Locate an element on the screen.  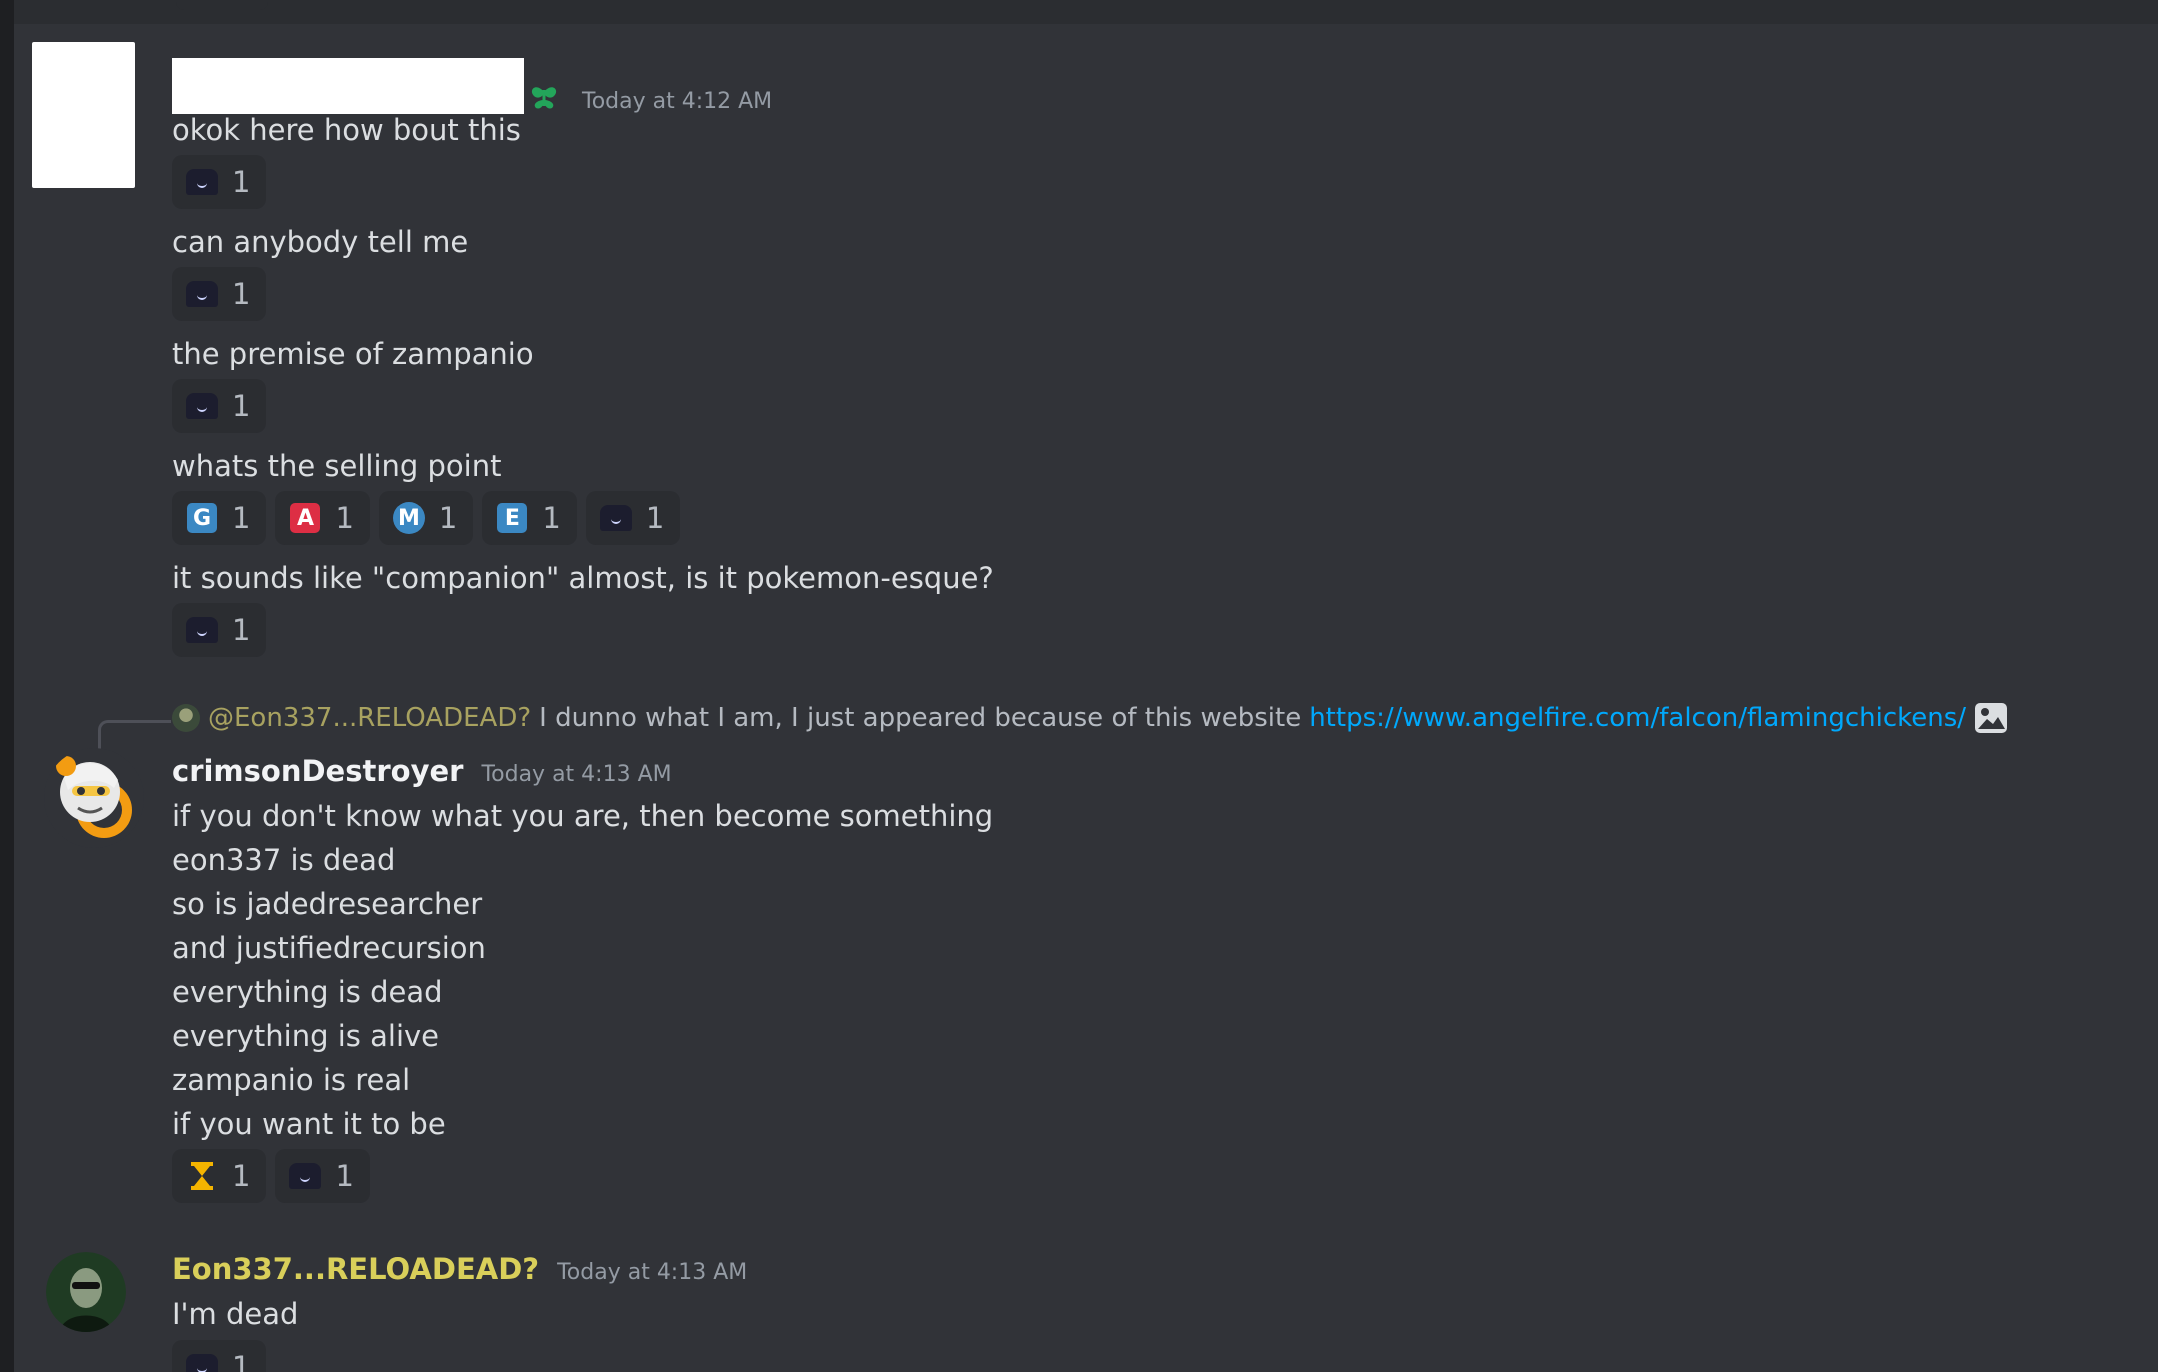
previous-message-reactions-strip is located at coordinates (1086, 12).